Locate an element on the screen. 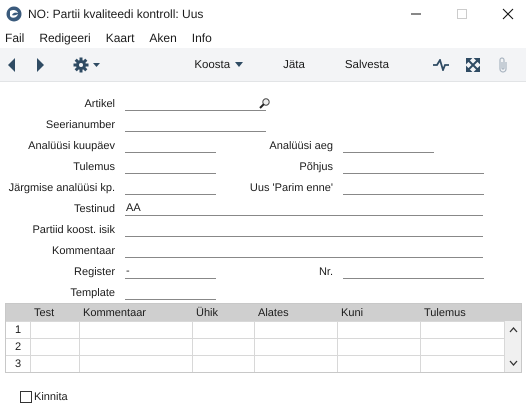  column-header: Alates is located at coordinates (273, 312).